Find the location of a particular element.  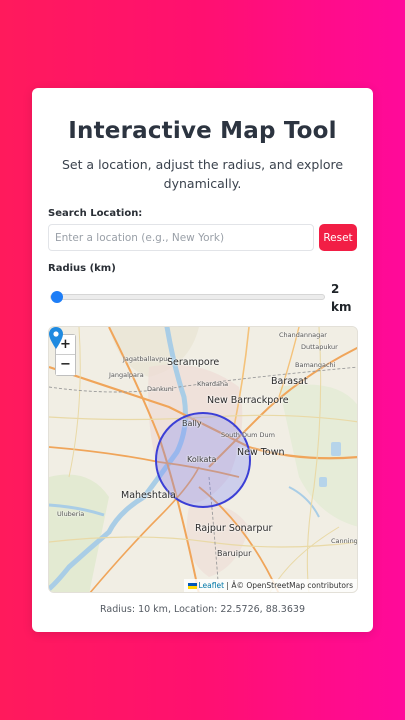

map-label-barasat: Barasat is located at coordinates (289, 381).